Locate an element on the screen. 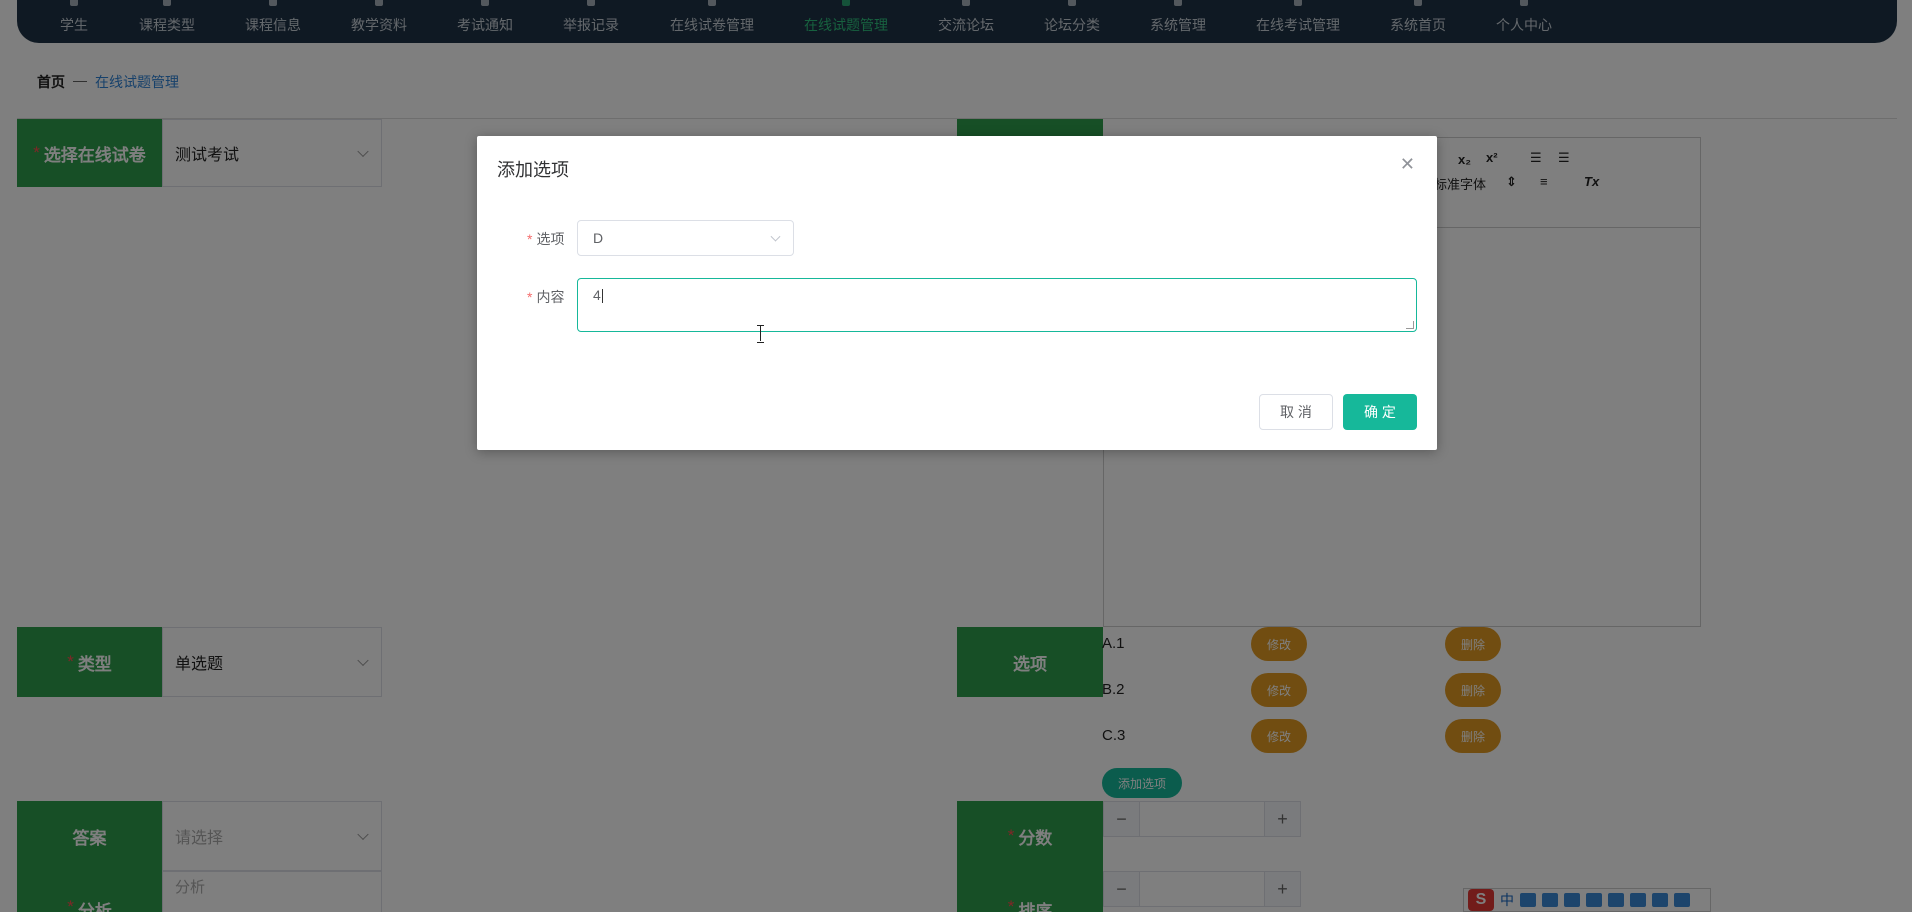 The height and width of the screenshot is (912, 1912). close-icon: ✕ is located at coordinates (1407, 164).